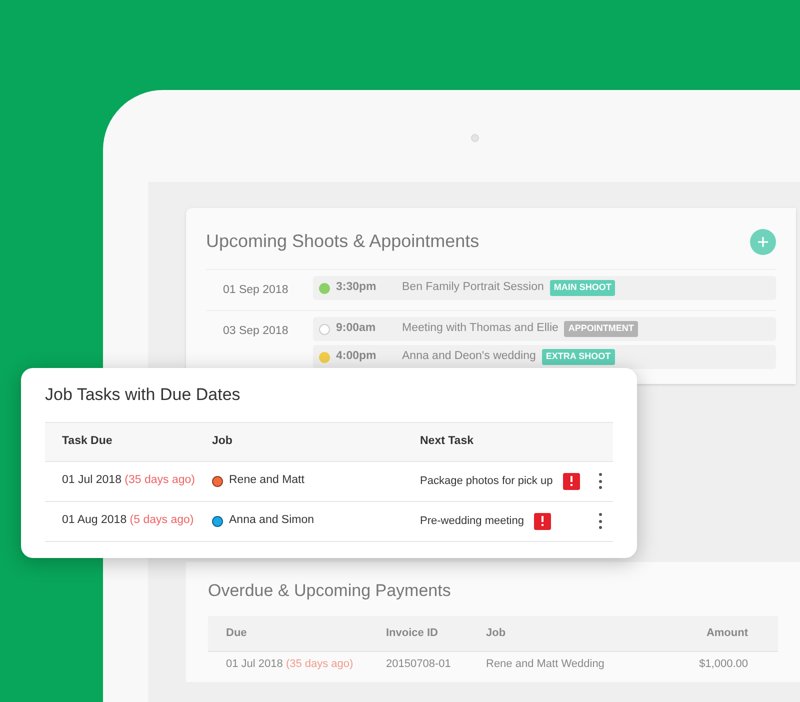  I want to click on event-tag: APPOINTMENT, so click(601, 329).